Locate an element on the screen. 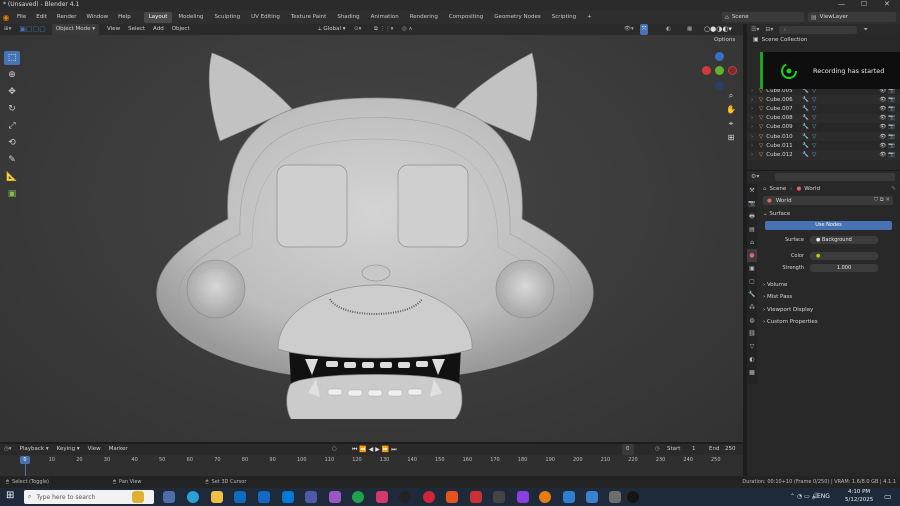 Image resolution: width=900 pixels, height=506 pixels. properties-type-icon: ⚙▾ is located at coordinates (755, 176).